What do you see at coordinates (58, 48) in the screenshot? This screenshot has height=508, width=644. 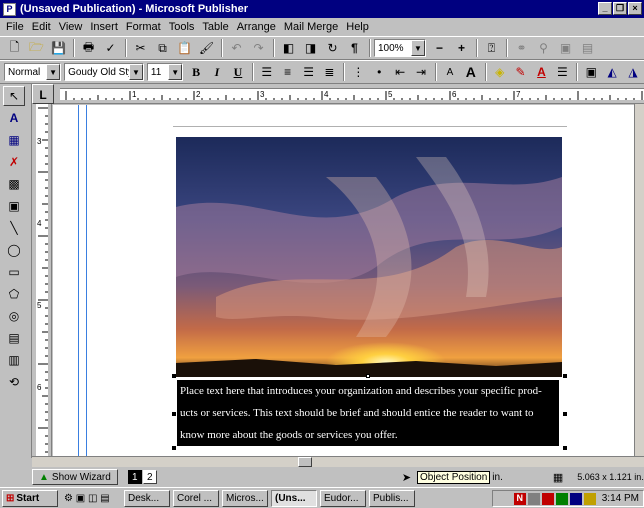 I see `save-icon: 💾` at bounding box center [58, 48].